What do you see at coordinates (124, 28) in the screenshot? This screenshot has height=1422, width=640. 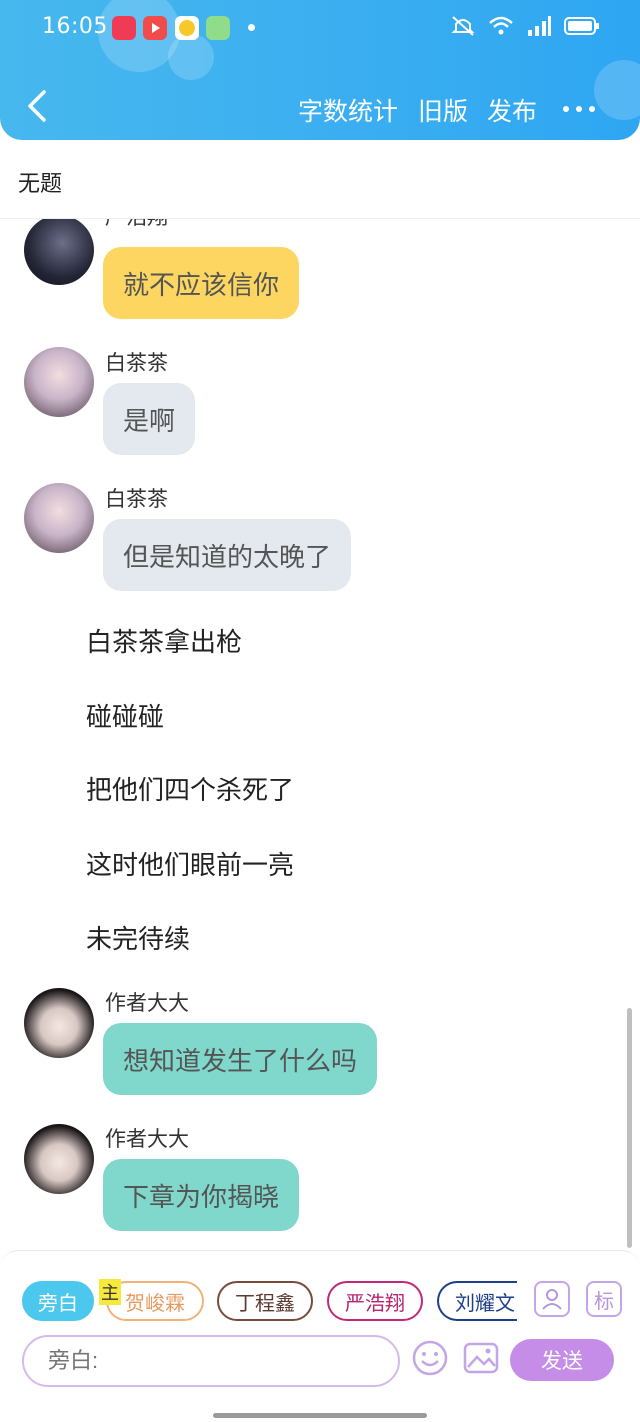 I see `notification-app-icon` at bounding box center [124, 28].